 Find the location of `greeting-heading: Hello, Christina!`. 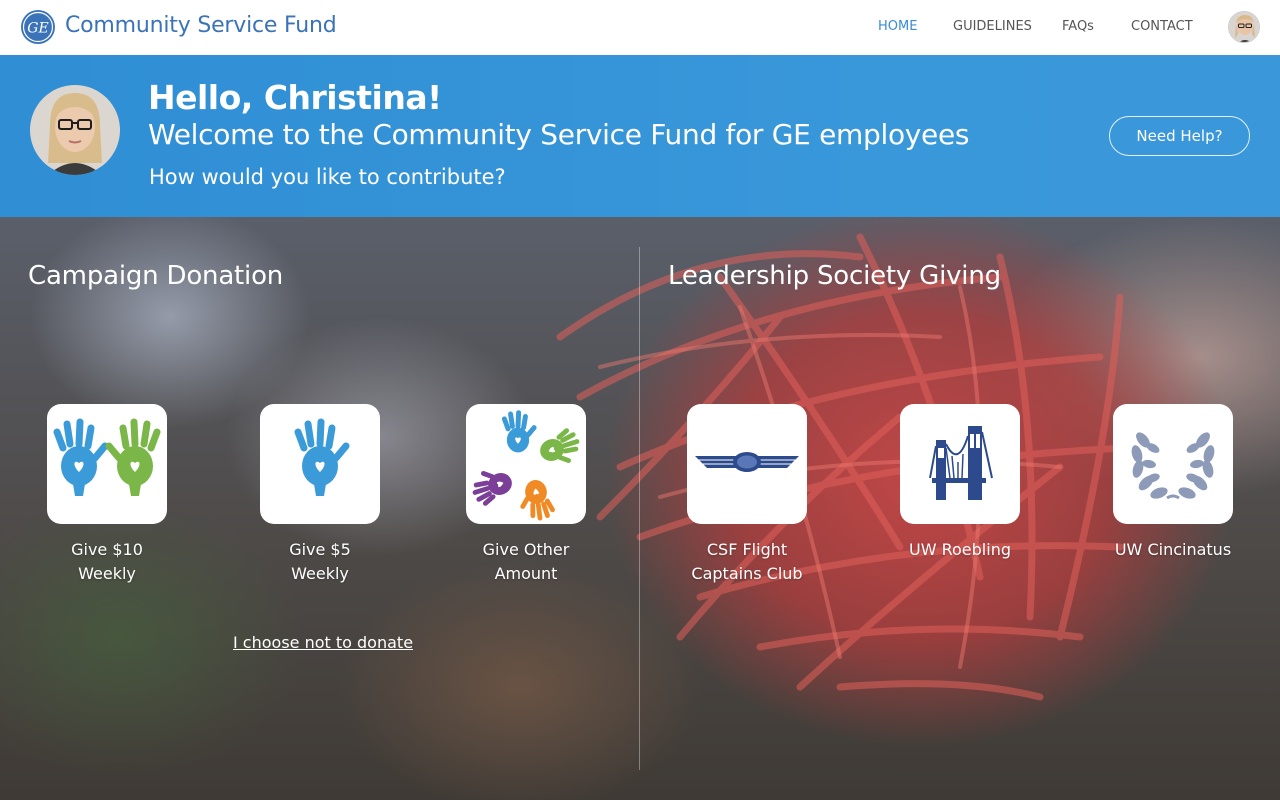

greeting-heading: Hello, Christina! is located at coordinates (295, 97).